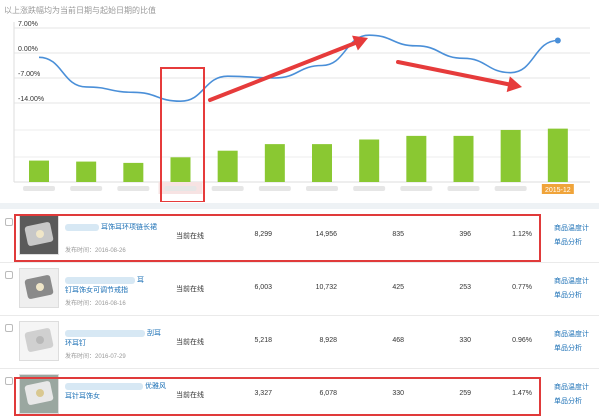 This screenshot has height=416, width=599. I want to click on publish-date: 发布时间：2016-08-16, so click(95, 304).